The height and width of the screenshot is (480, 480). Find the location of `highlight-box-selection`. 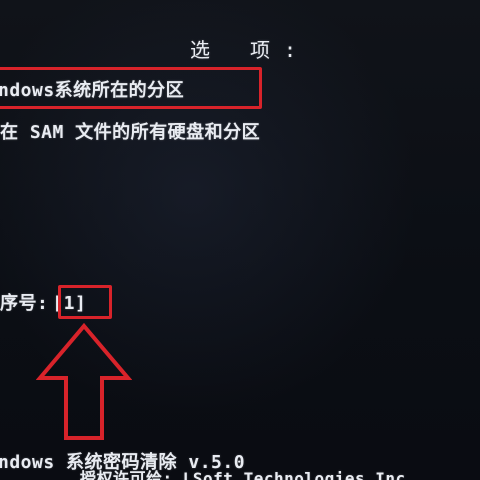

highlight-box-selection is located at coordinates (85, 302).